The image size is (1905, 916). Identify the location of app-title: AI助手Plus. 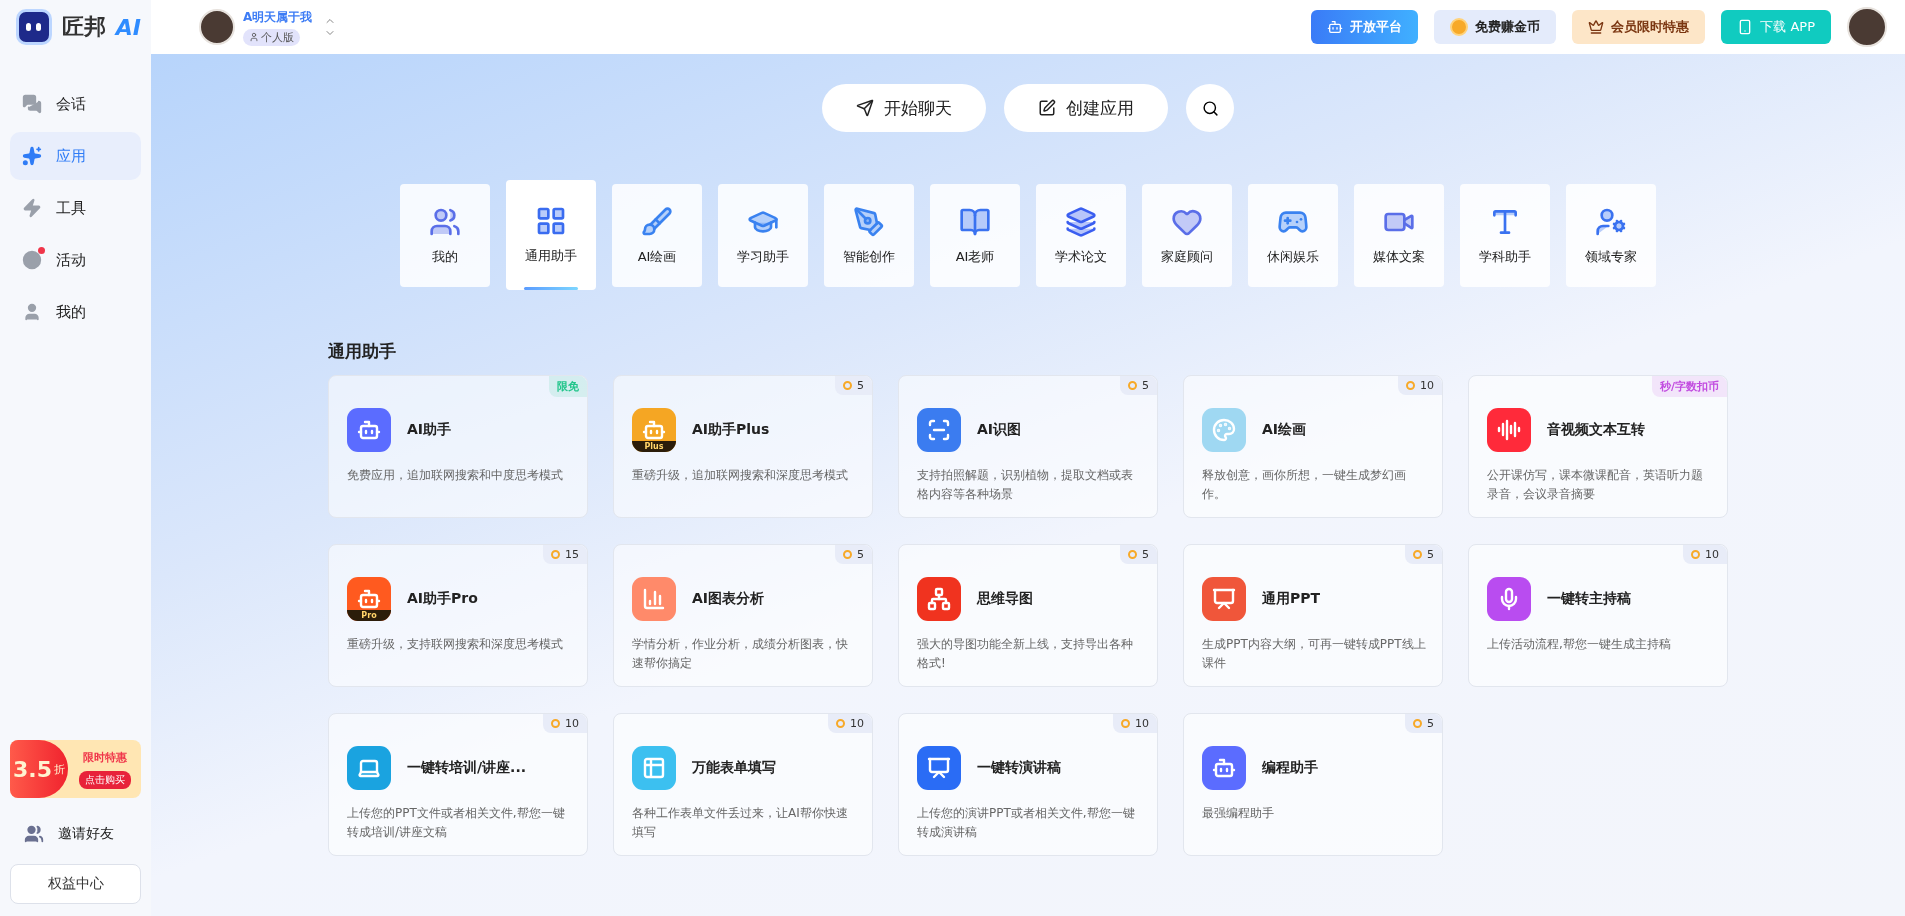
(731, 430).